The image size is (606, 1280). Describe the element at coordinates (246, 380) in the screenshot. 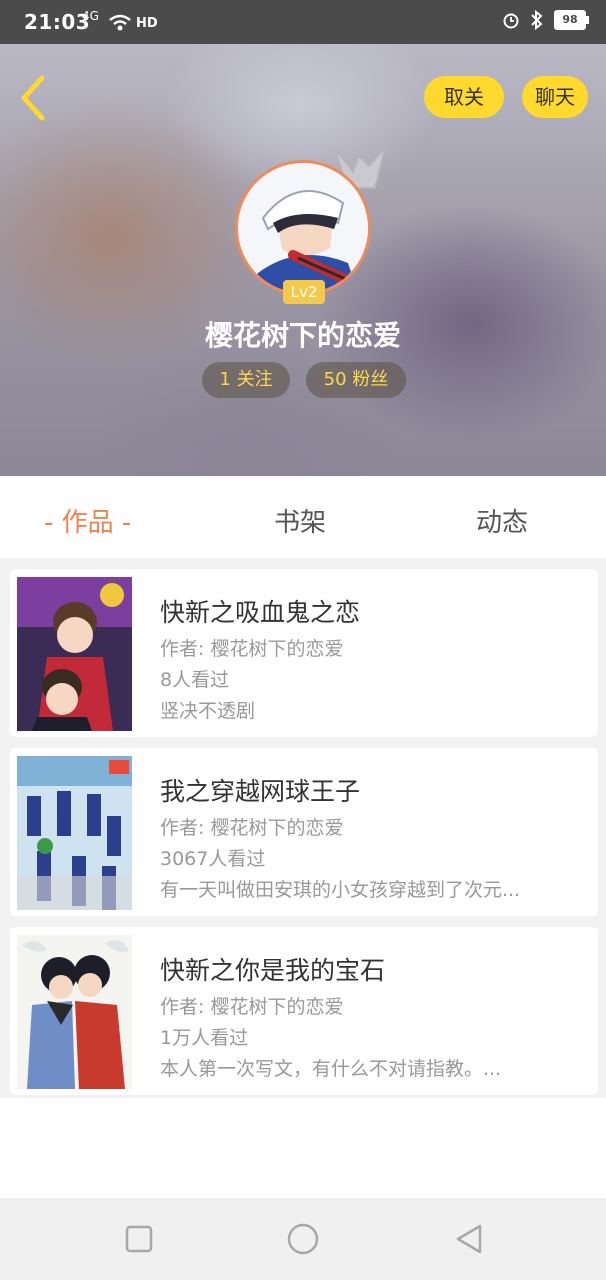

I see `following-count: 1 关注` at that location.